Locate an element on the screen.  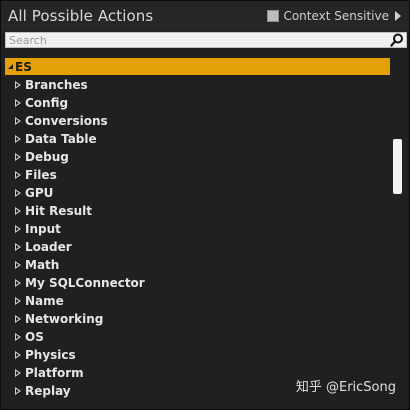
tree-item: Branches is located at coordinates (51, 85).